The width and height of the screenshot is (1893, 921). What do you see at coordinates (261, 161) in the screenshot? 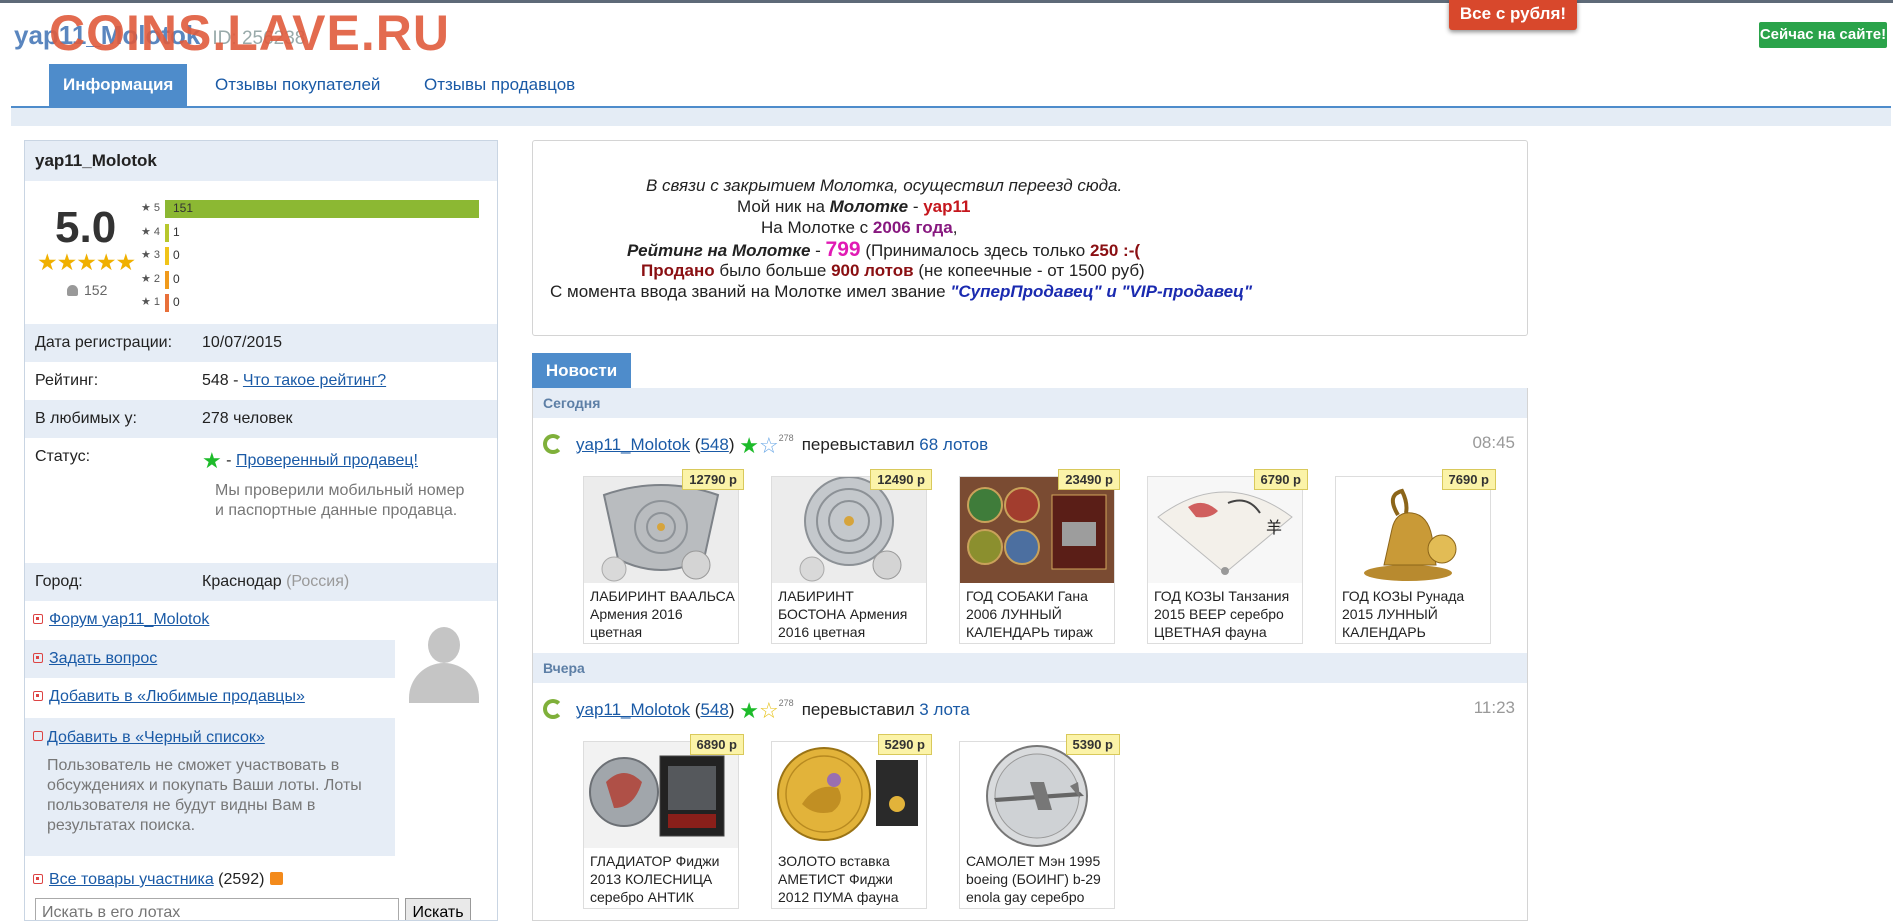
I see `profile-name: yap11_Molotok` at bounding box center [261, 161].